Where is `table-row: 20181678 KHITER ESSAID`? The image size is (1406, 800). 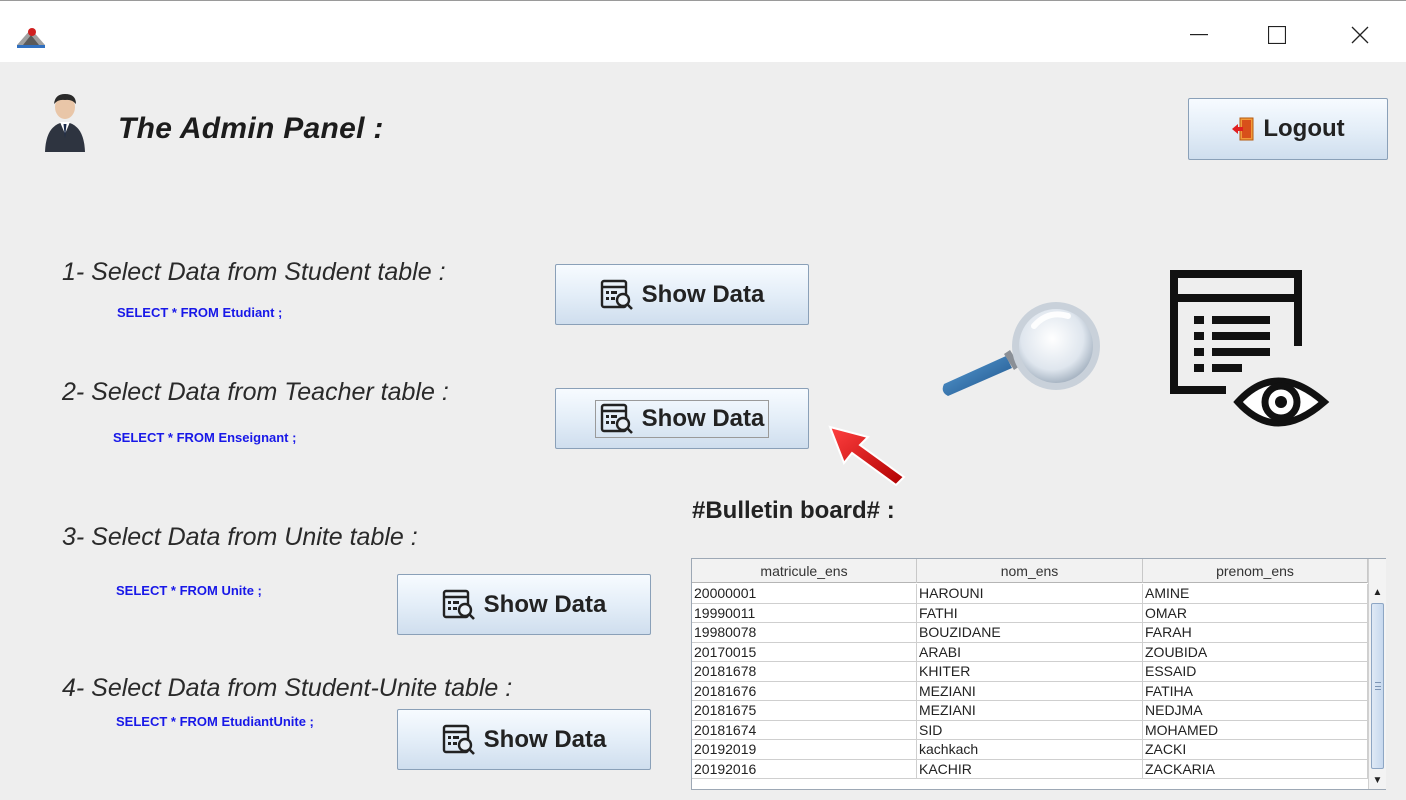
table-row: 20181678 KHITER ESSAID is located at coordinates (1030, 672).